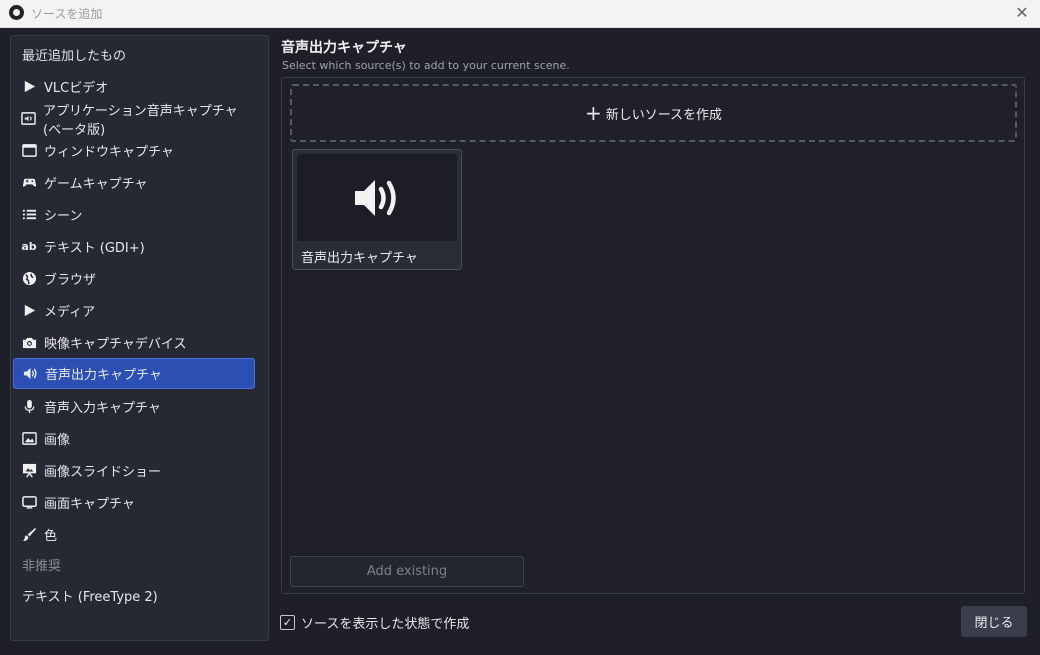 The height and width of the screenshot is (655, 1040). What do you see at coordinates (42, 566) in the screenshot?
I see `deprecated-header: 非推奨` at bounding box center [42, 566].